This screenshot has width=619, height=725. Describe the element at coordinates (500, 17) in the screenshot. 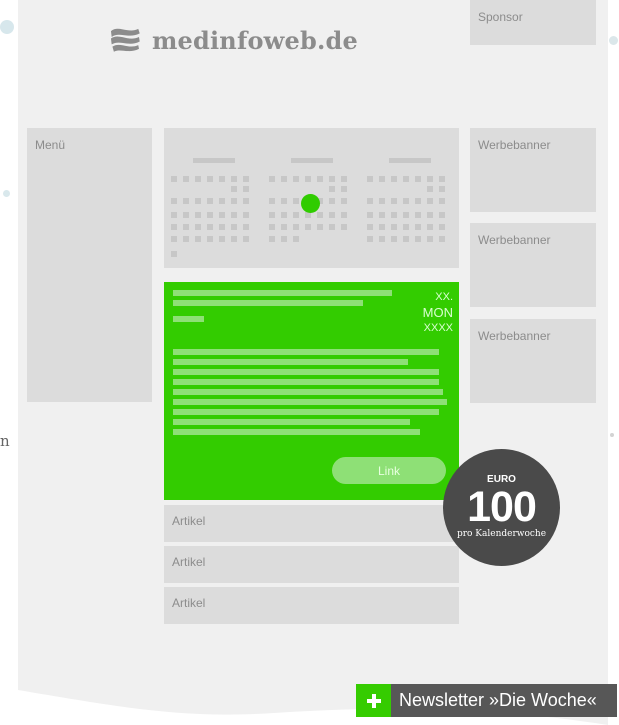

I see `sponsor-label: Sponsor` at that location.